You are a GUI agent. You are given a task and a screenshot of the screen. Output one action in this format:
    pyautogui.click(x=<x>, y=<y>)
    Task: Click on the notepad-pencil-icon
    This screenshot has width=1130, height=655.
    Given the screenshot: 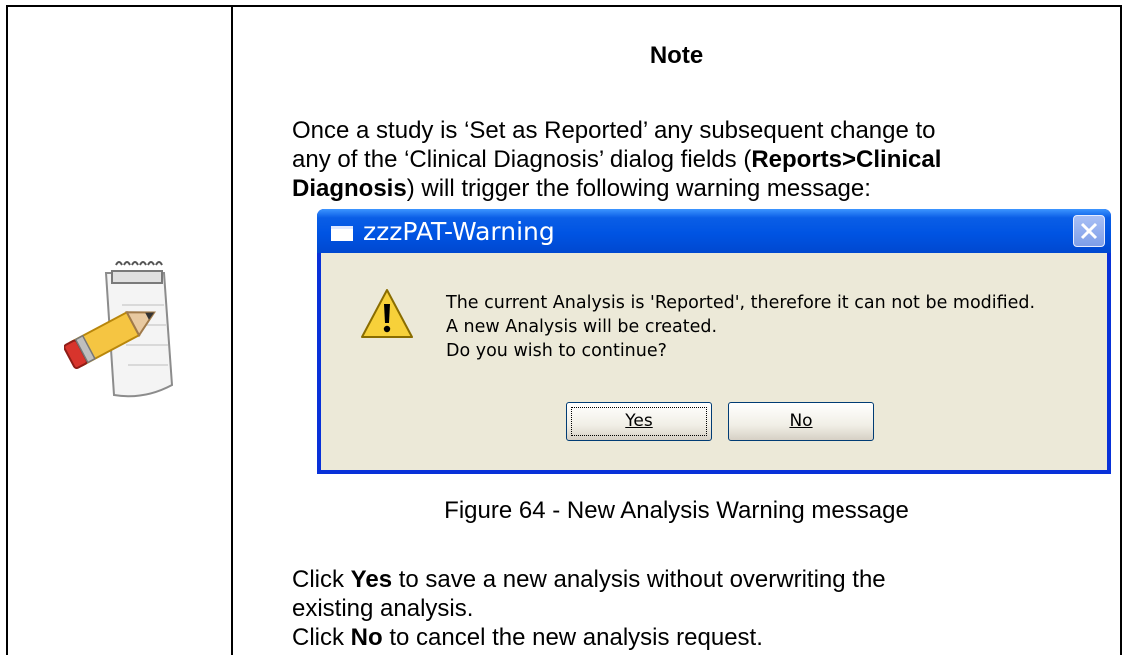 What is the action you would take?
    pyautogui.click(x=119, y=329)
    